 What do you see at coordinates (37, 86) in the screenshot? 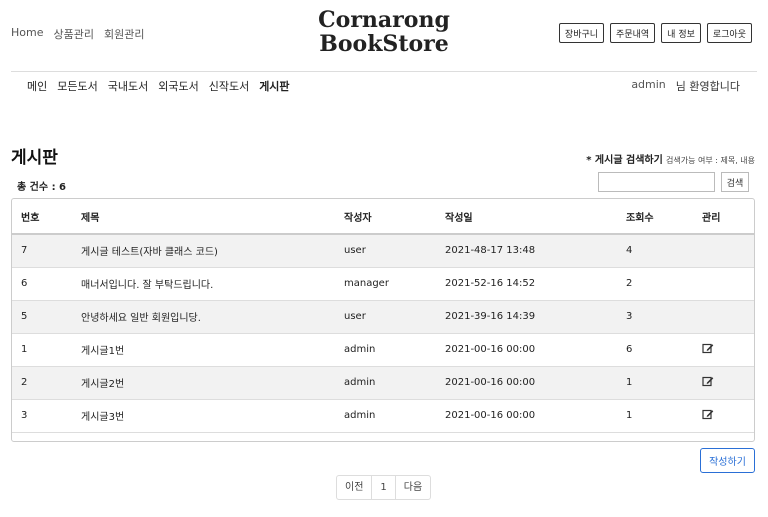
I see `nav-item-main: 메인` at bounding box center [37, 86].